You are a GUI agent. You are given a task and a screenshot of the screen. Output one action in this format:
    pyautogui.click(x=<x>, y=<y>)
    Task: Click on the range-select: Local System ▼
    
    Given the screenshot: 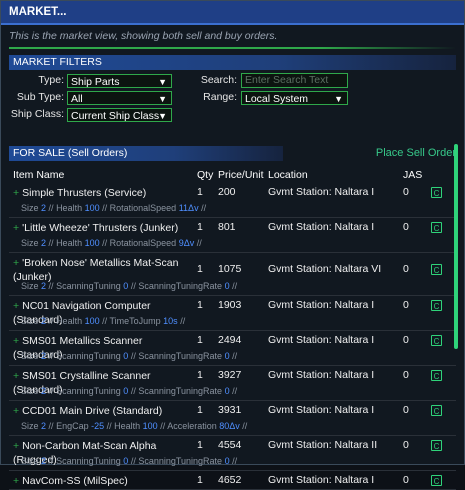 What is the action you would take?
    pyautogui.click(x=294, y=98)
    